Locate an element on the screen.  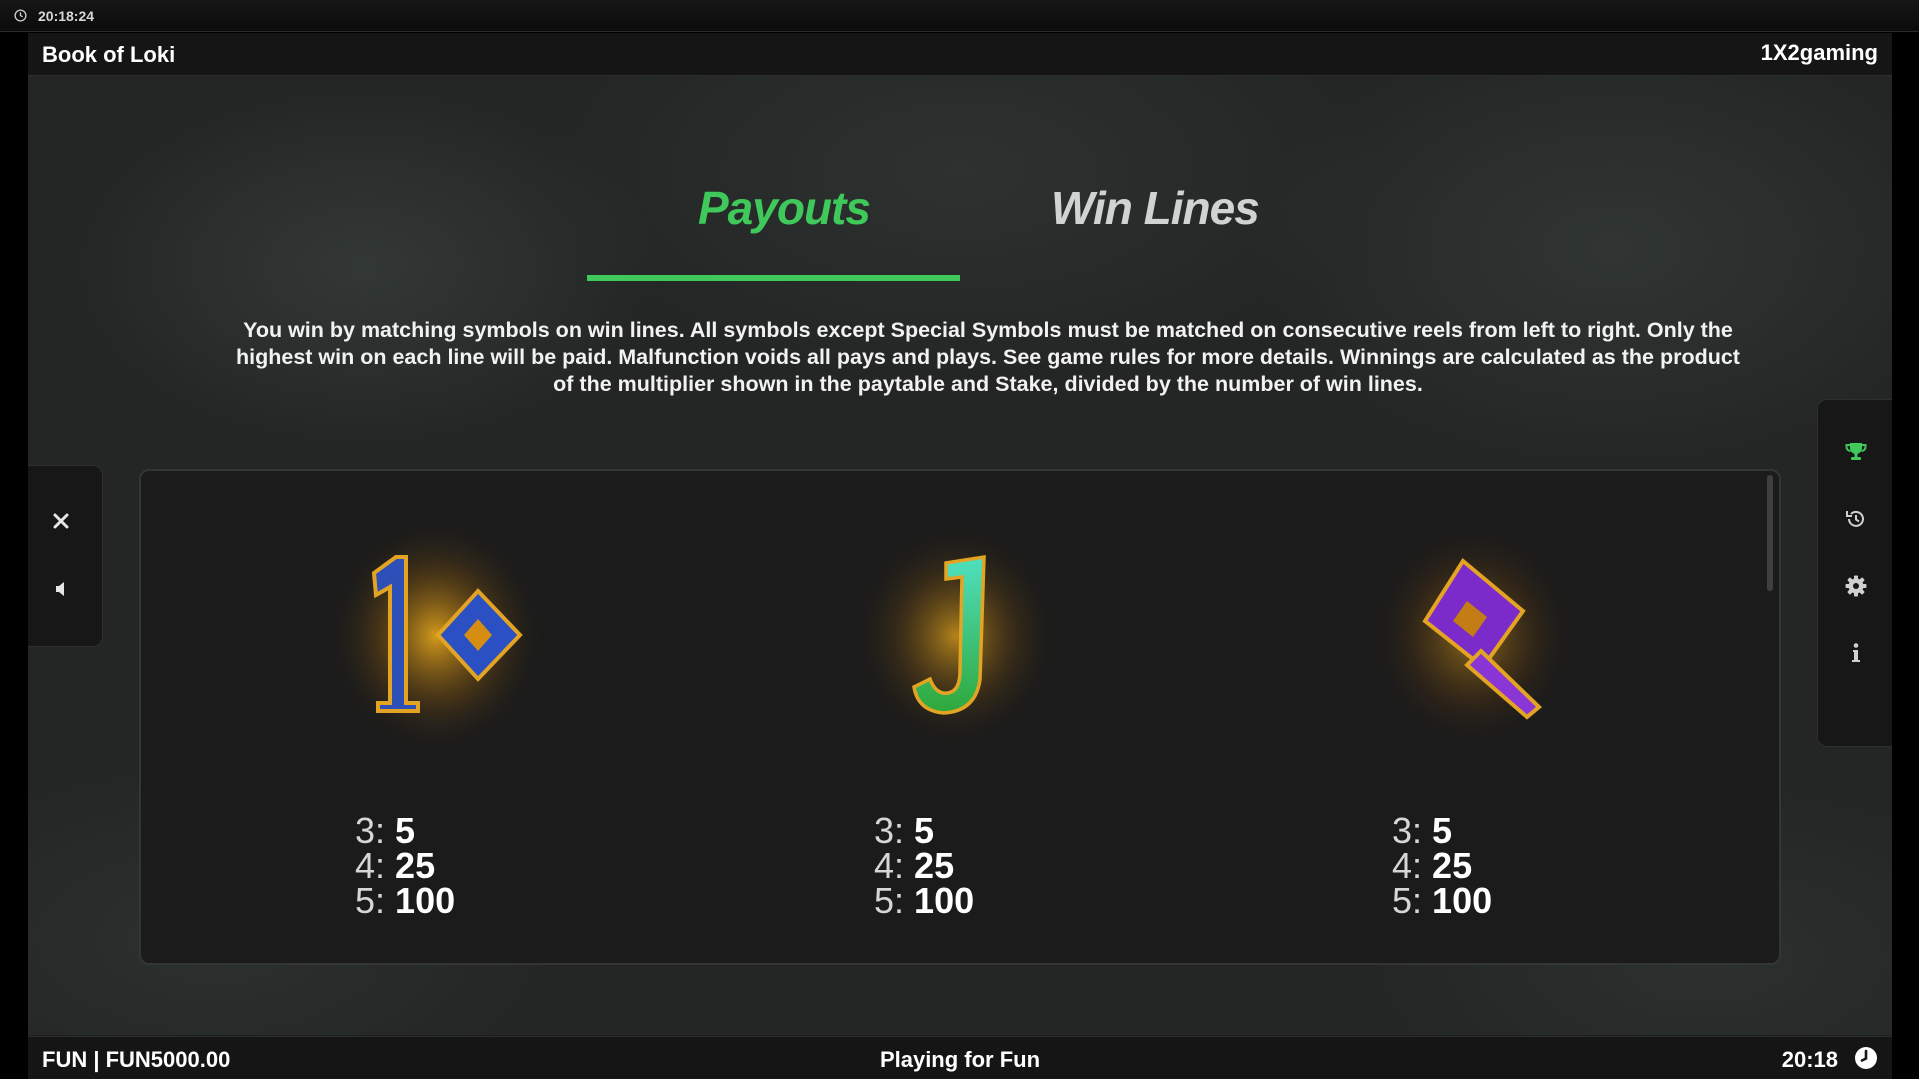
symbol-j-icon is located at coordinates (956, 631).